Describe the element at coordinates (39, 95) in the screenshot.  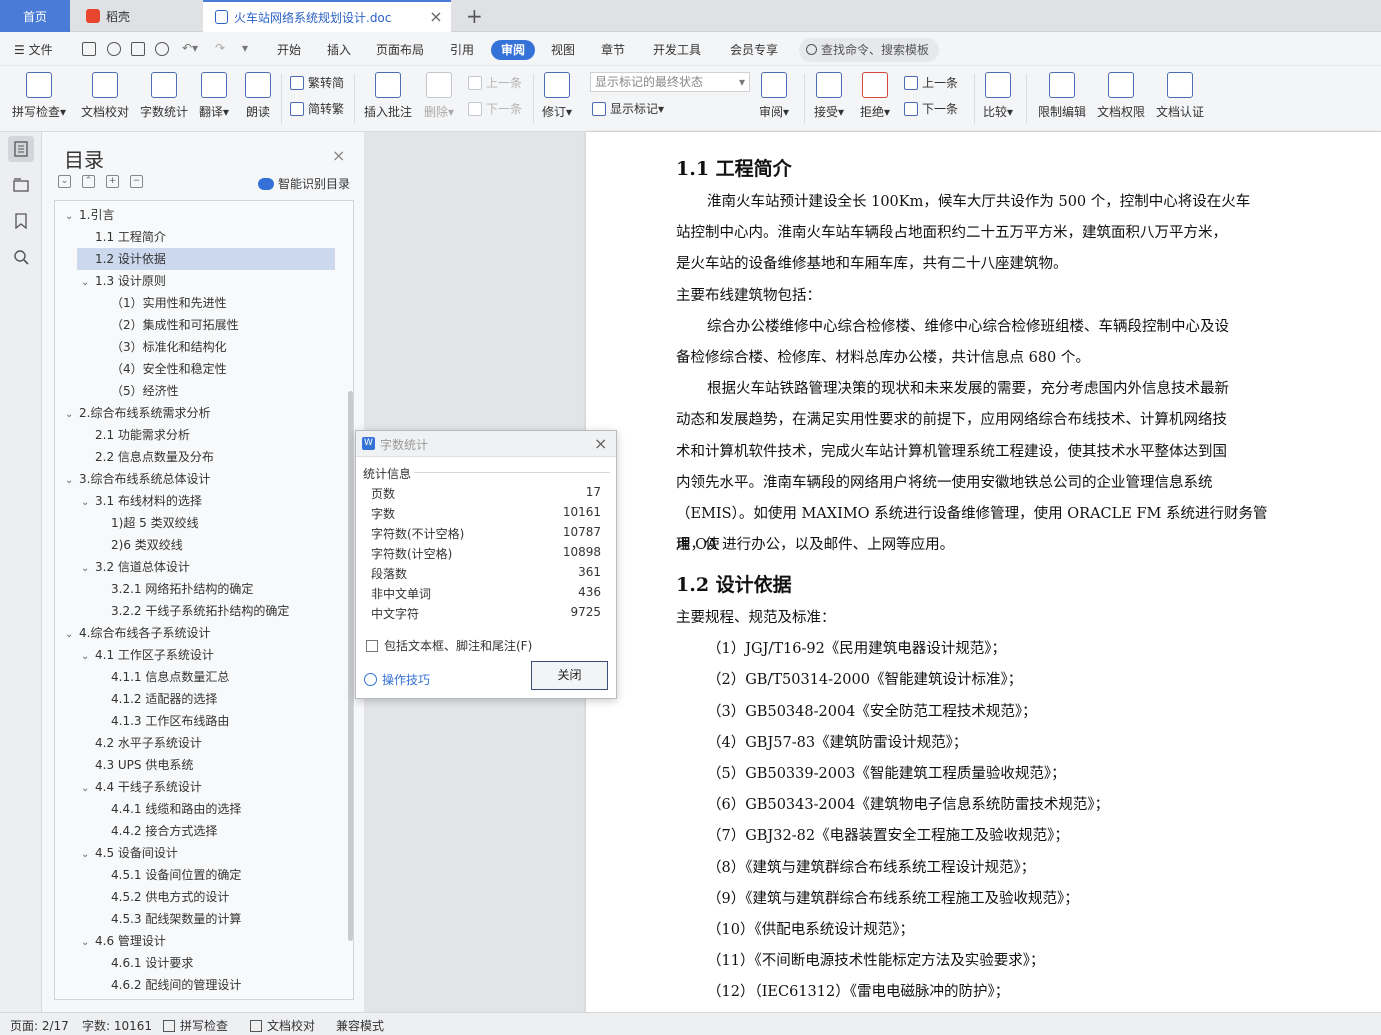
I see `spell-check-button: 拼写检查▾` at that location.